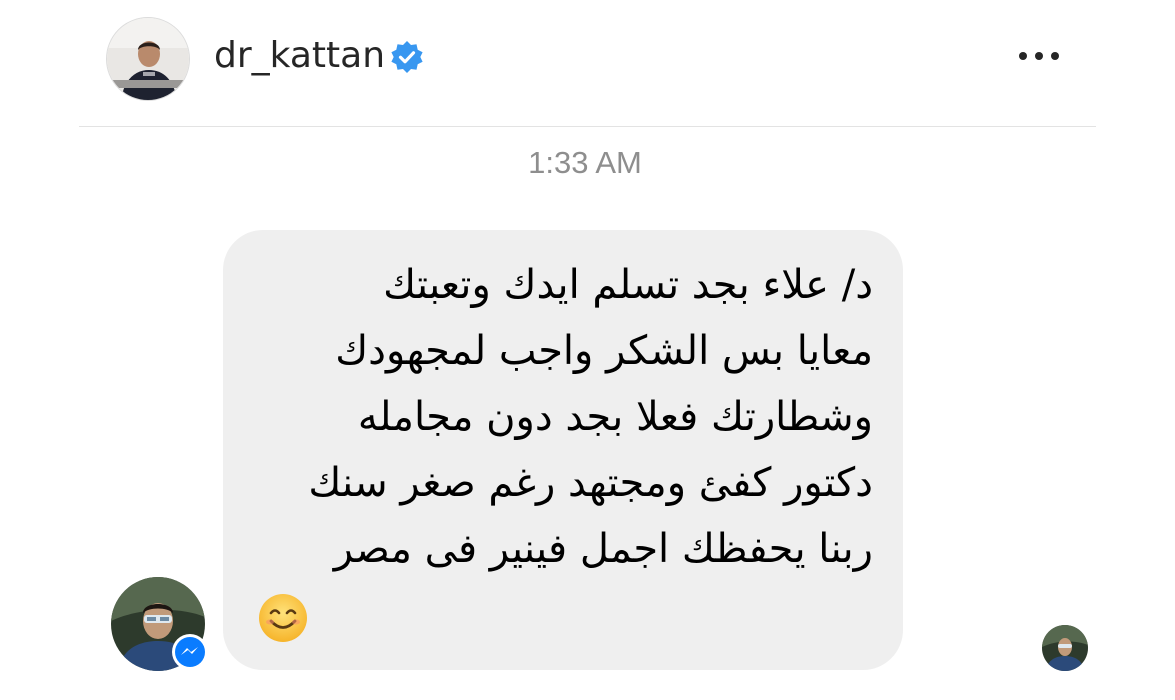 Image resolution: width=1175 pixels, height=700 pixels. Describe the element at coordinates (603, 549) in the screenshot. I see `message-line: ربنا يحفظك اجمل فينير فى مصر` at that location.